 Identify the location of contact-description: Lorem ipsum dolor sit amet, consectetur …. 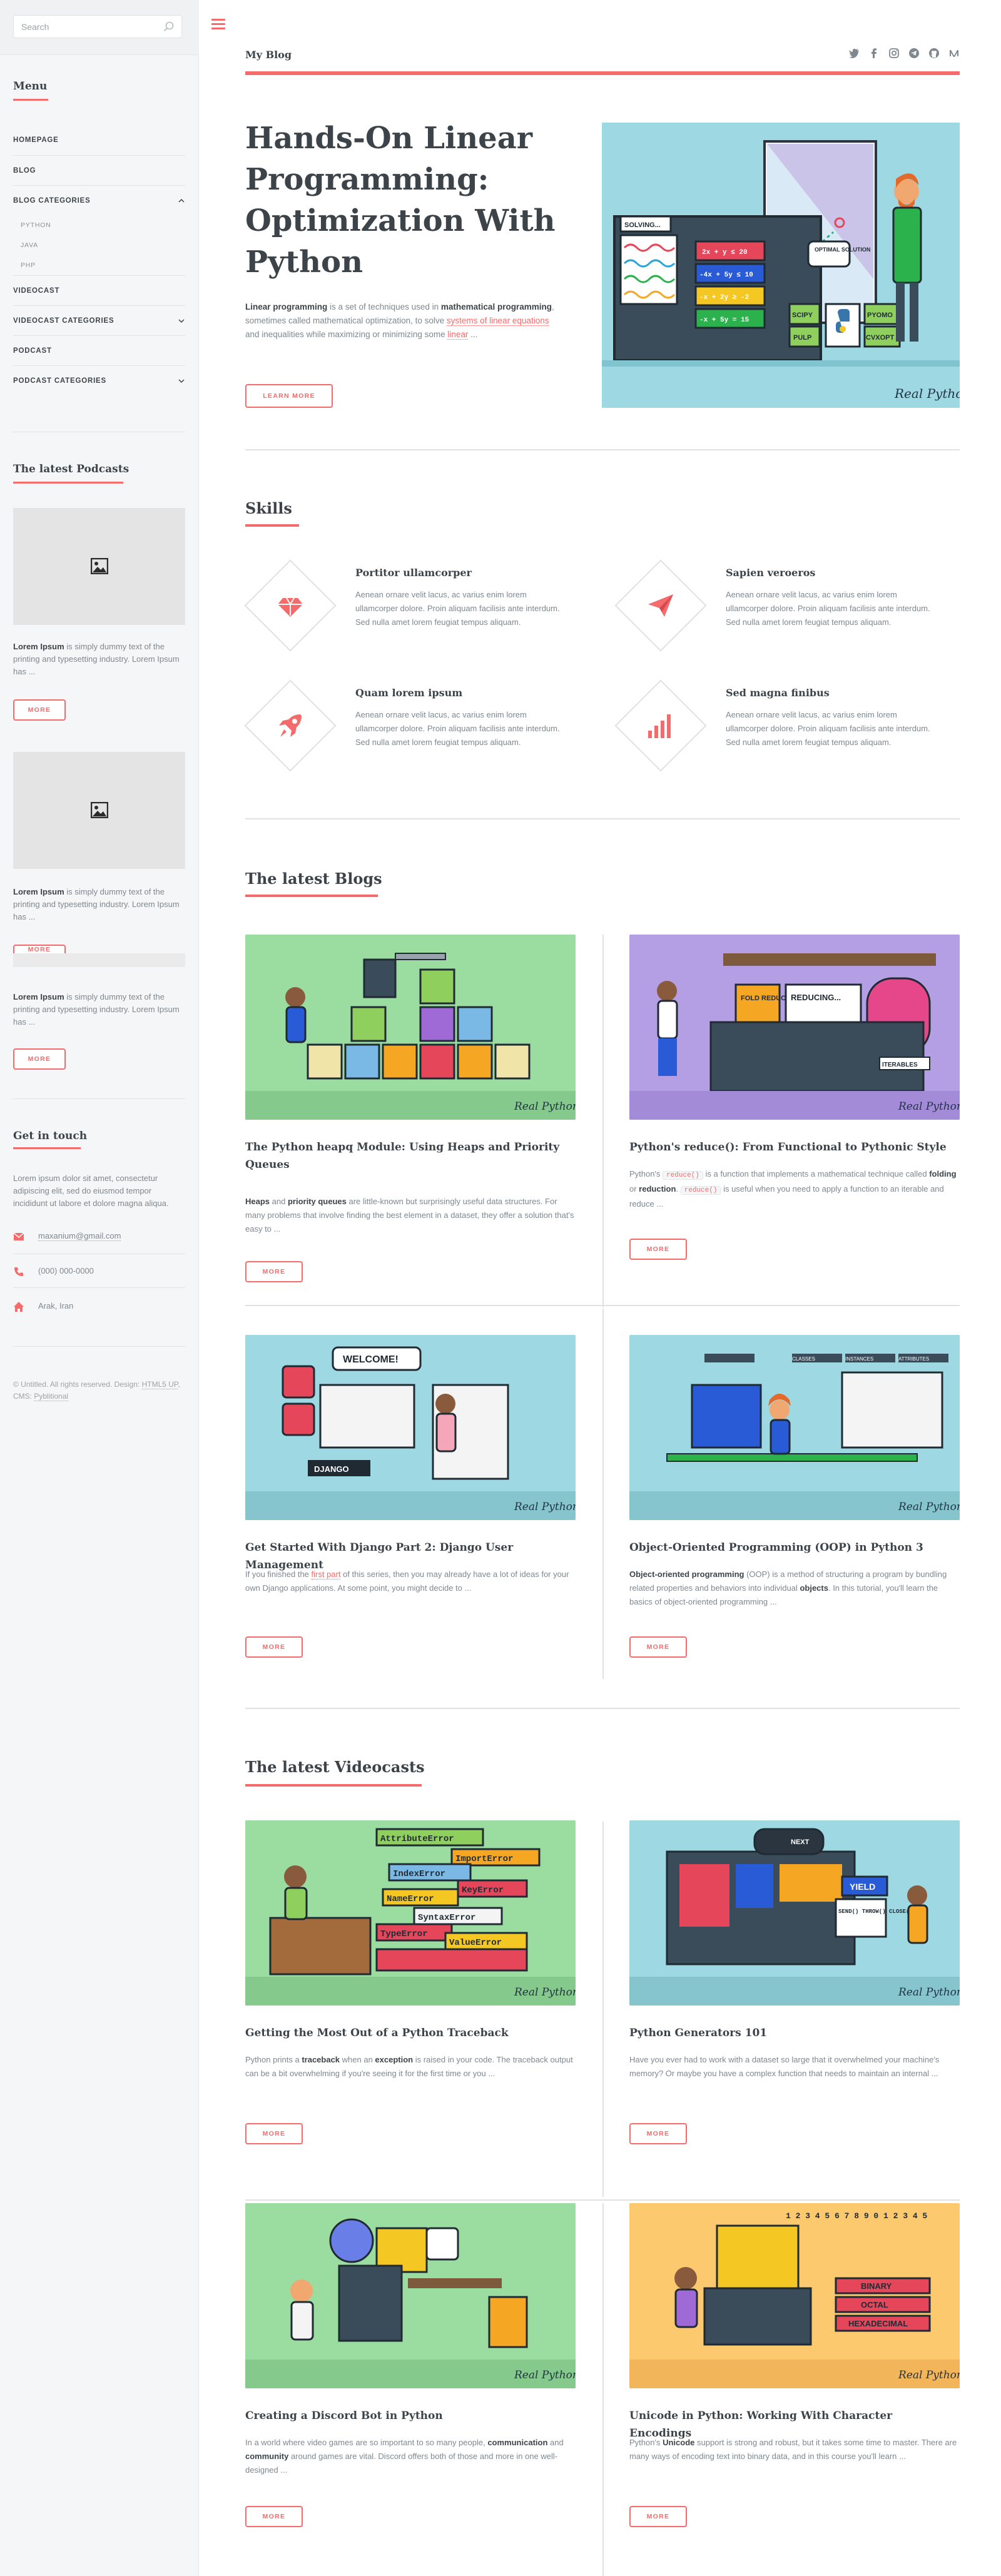
(91, 1191).